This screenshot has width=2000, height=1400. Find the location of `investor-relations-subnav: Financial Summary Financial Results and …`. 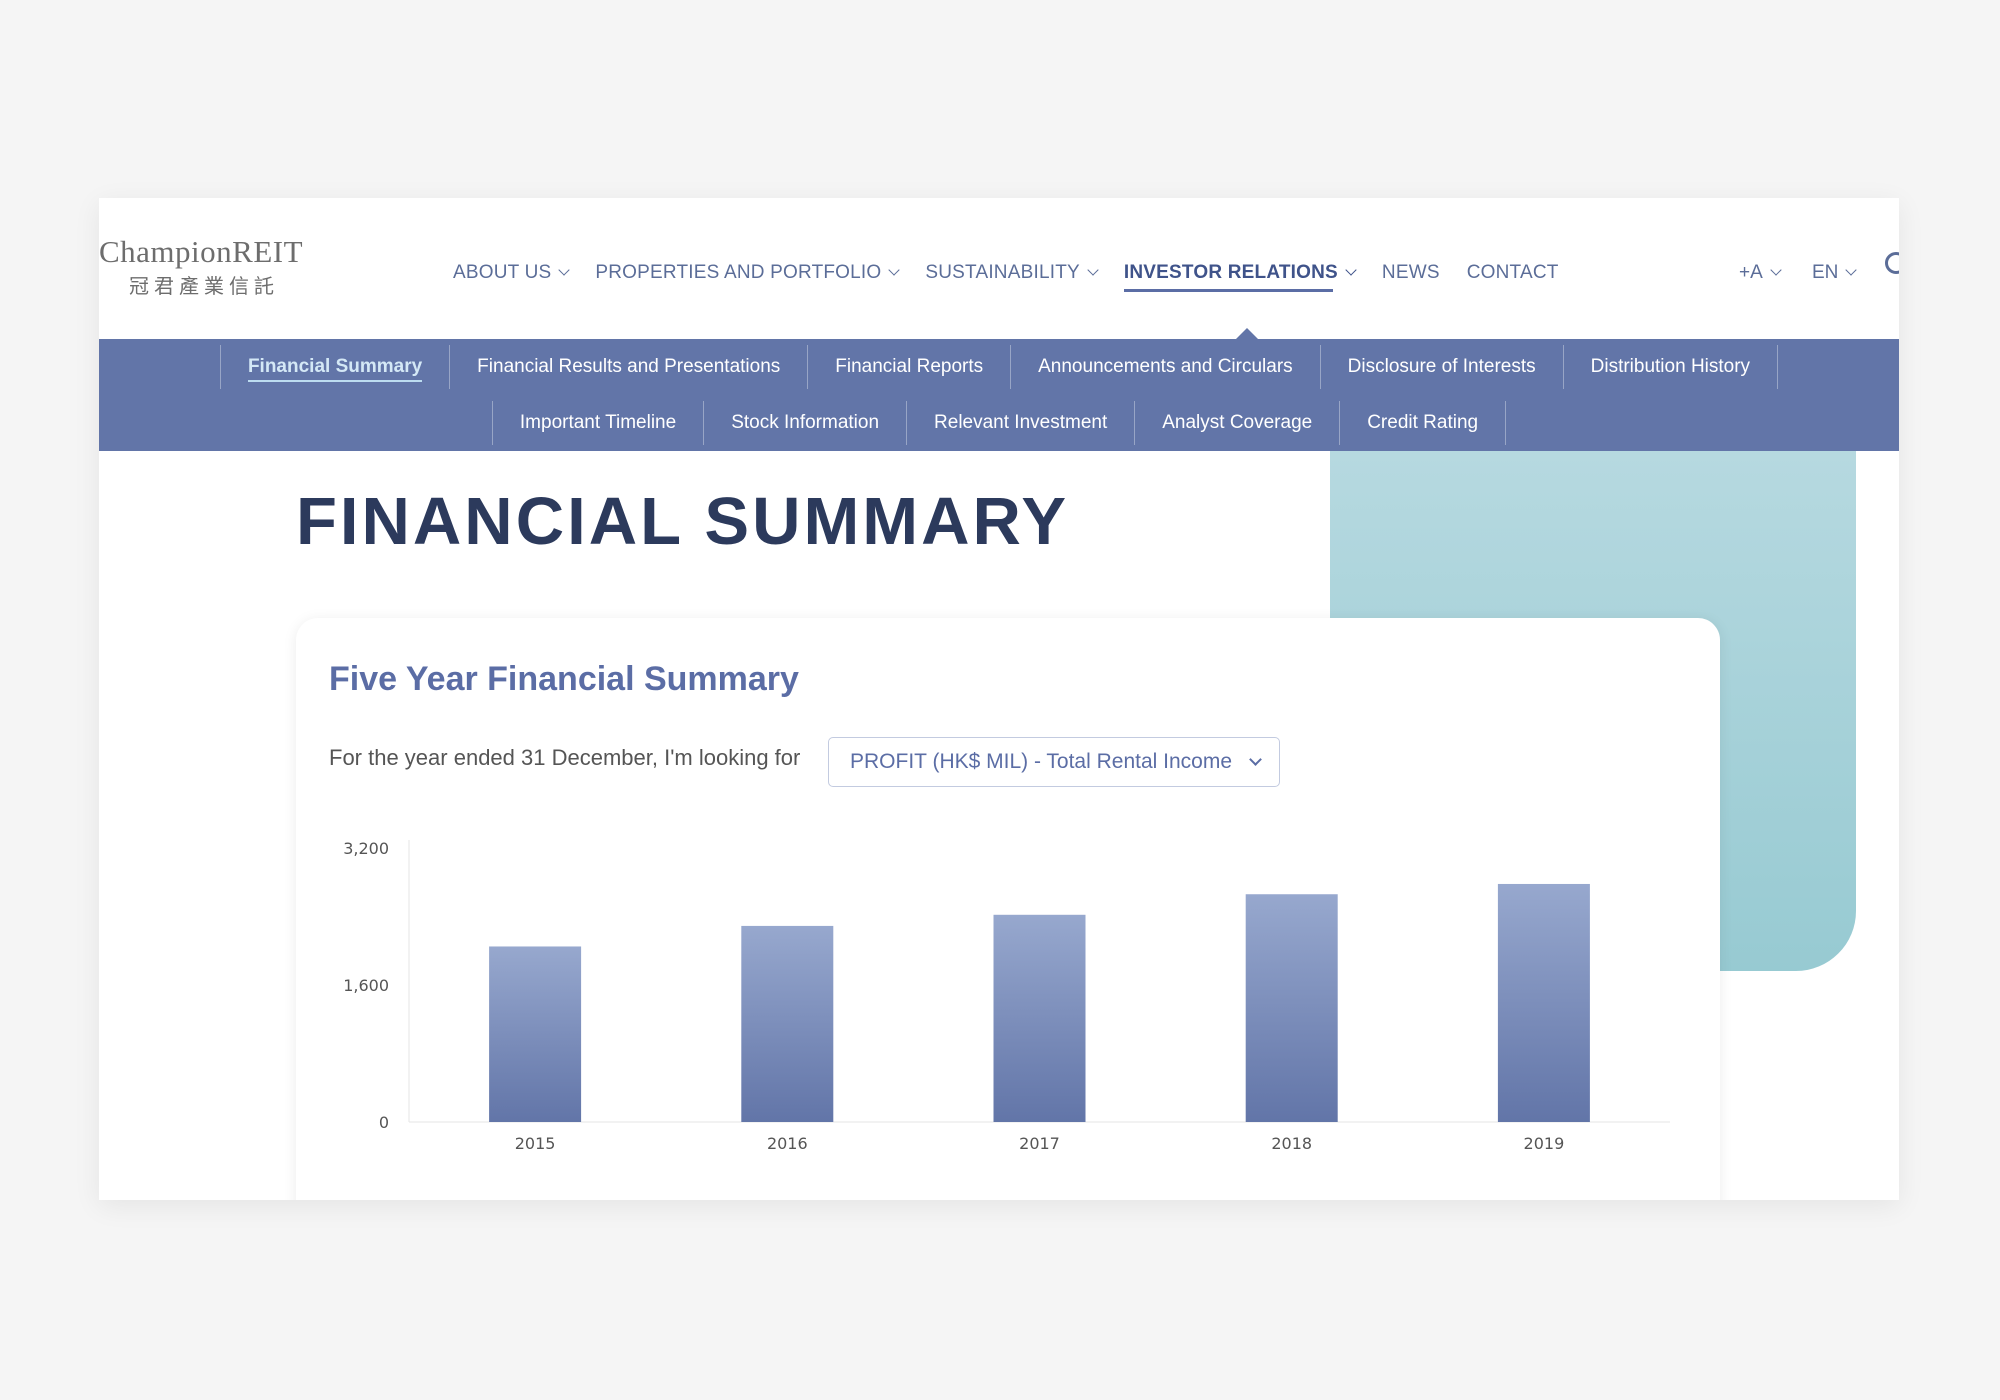

investor-relations-subnav: Financial Summary Financial Results and … is located at coordinates (999, 395).